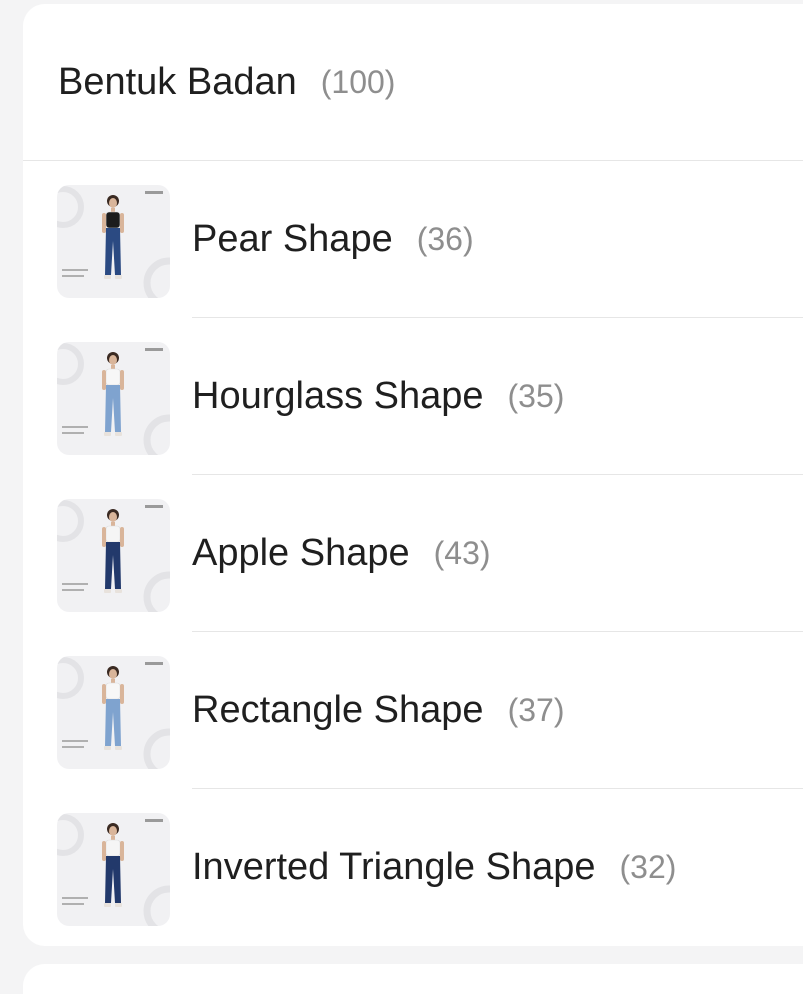  I want to click on next-card-edge, so click(413, 979).